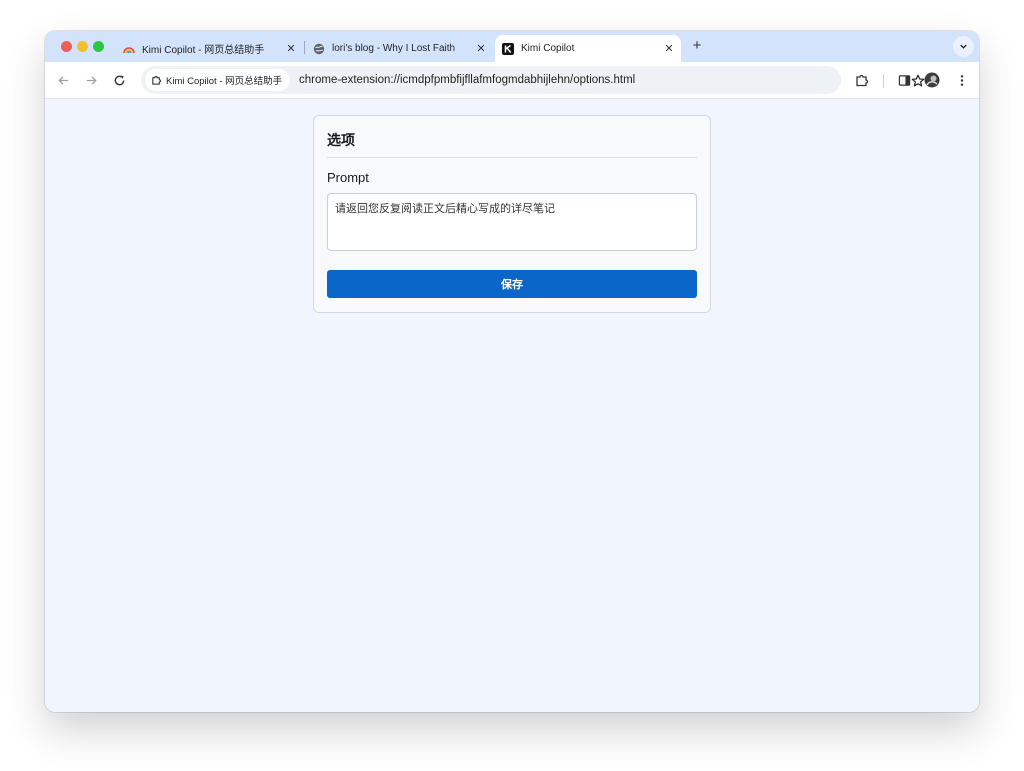 The image size is (1024, 771). I want to click on reload-icon, so click(119, 80).